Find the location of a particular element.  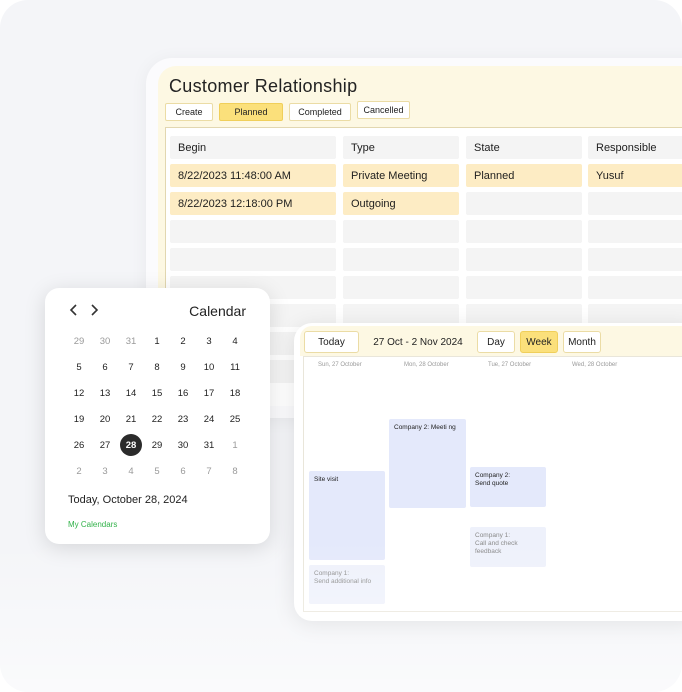

calendar-day: 15 is located at coordinates (157, 393).